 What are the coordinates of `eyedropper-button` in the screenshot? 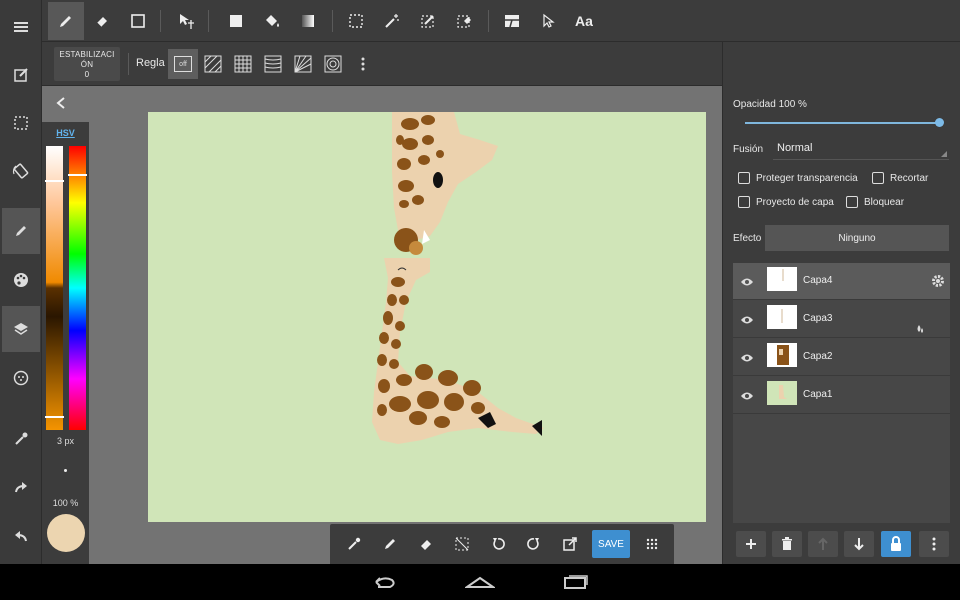 It's located at (21, 439).